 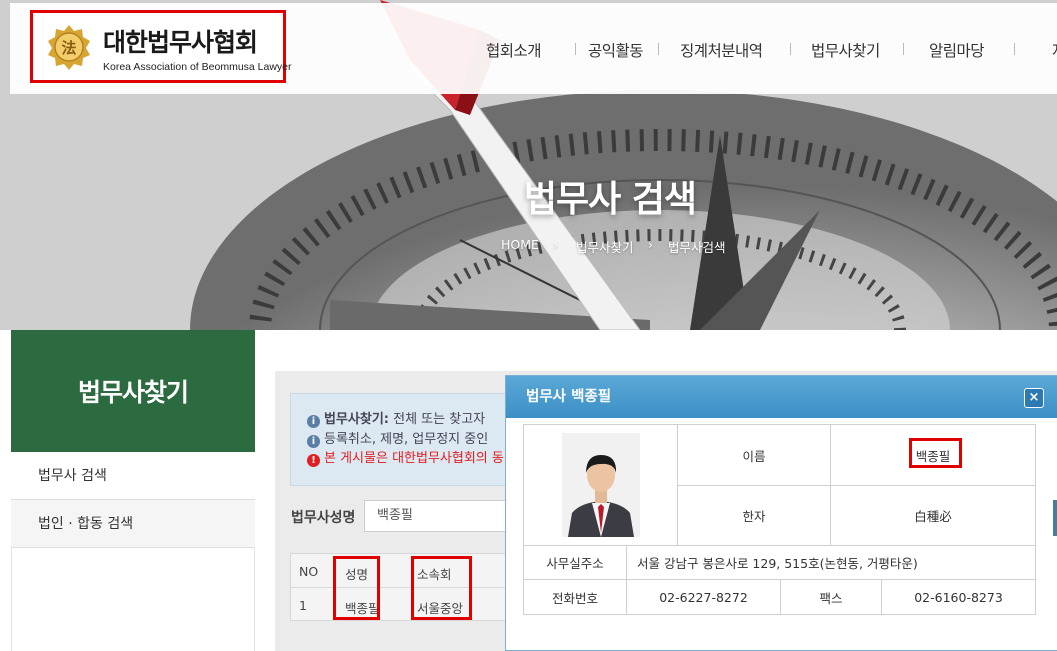 What do you see at coordinates (845, 50) in the screenshot?
I see `nav-find-beommusa: 법무사찾기` at bounding box center [845, 50].